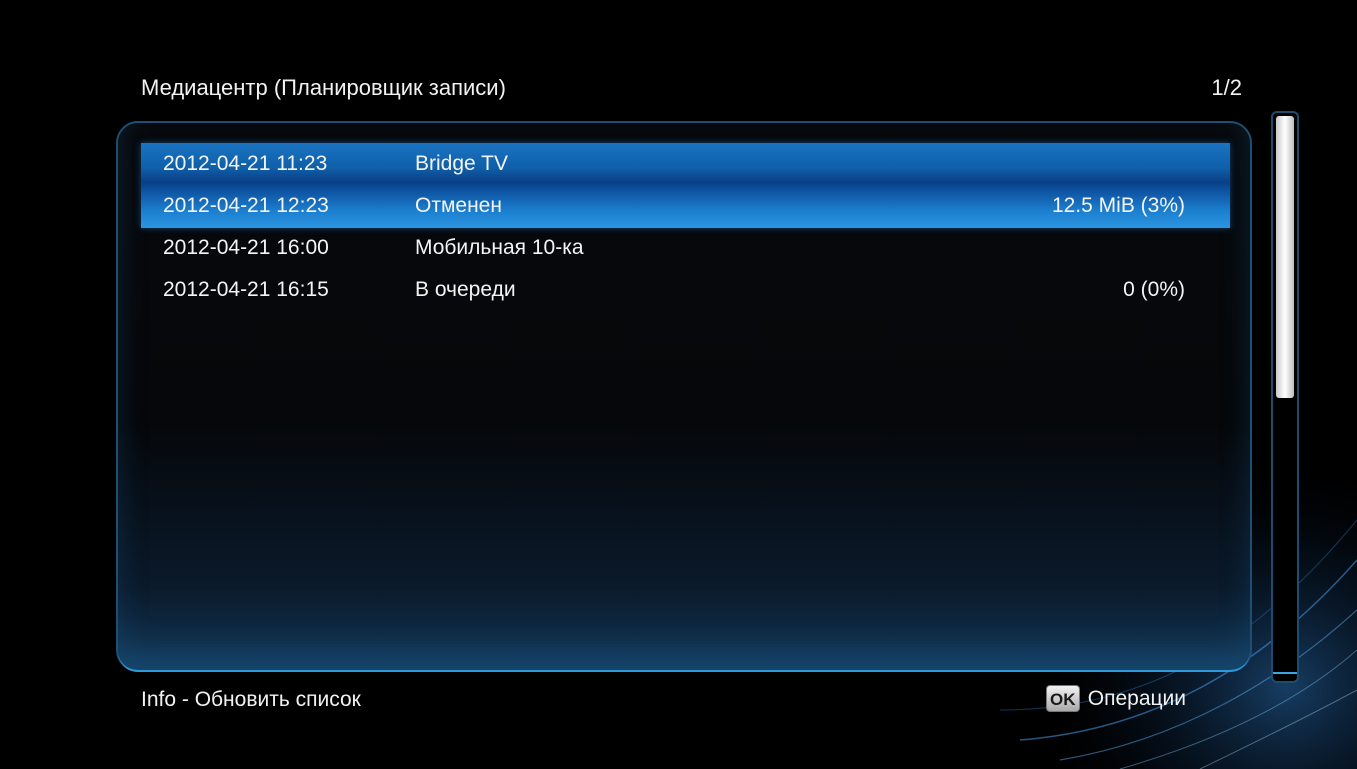  I want to click on recording-row: 2012-04-21 11:23 Bridge TV, so click(674, 164).